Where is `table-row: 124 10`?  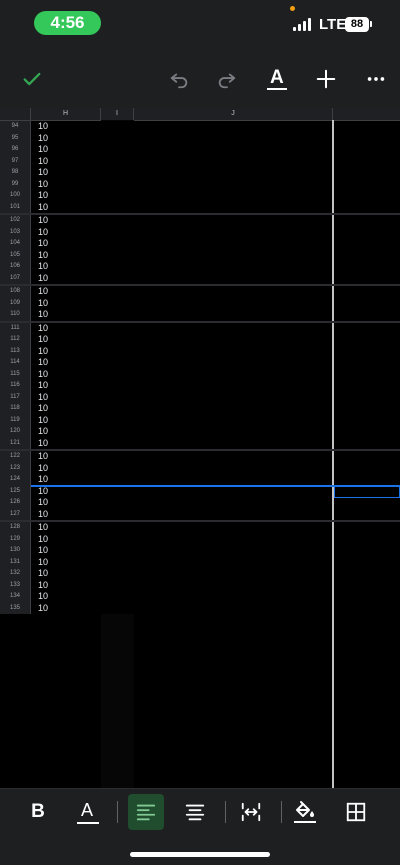
table-row: 124 10 is located at coordinates (200, 480).